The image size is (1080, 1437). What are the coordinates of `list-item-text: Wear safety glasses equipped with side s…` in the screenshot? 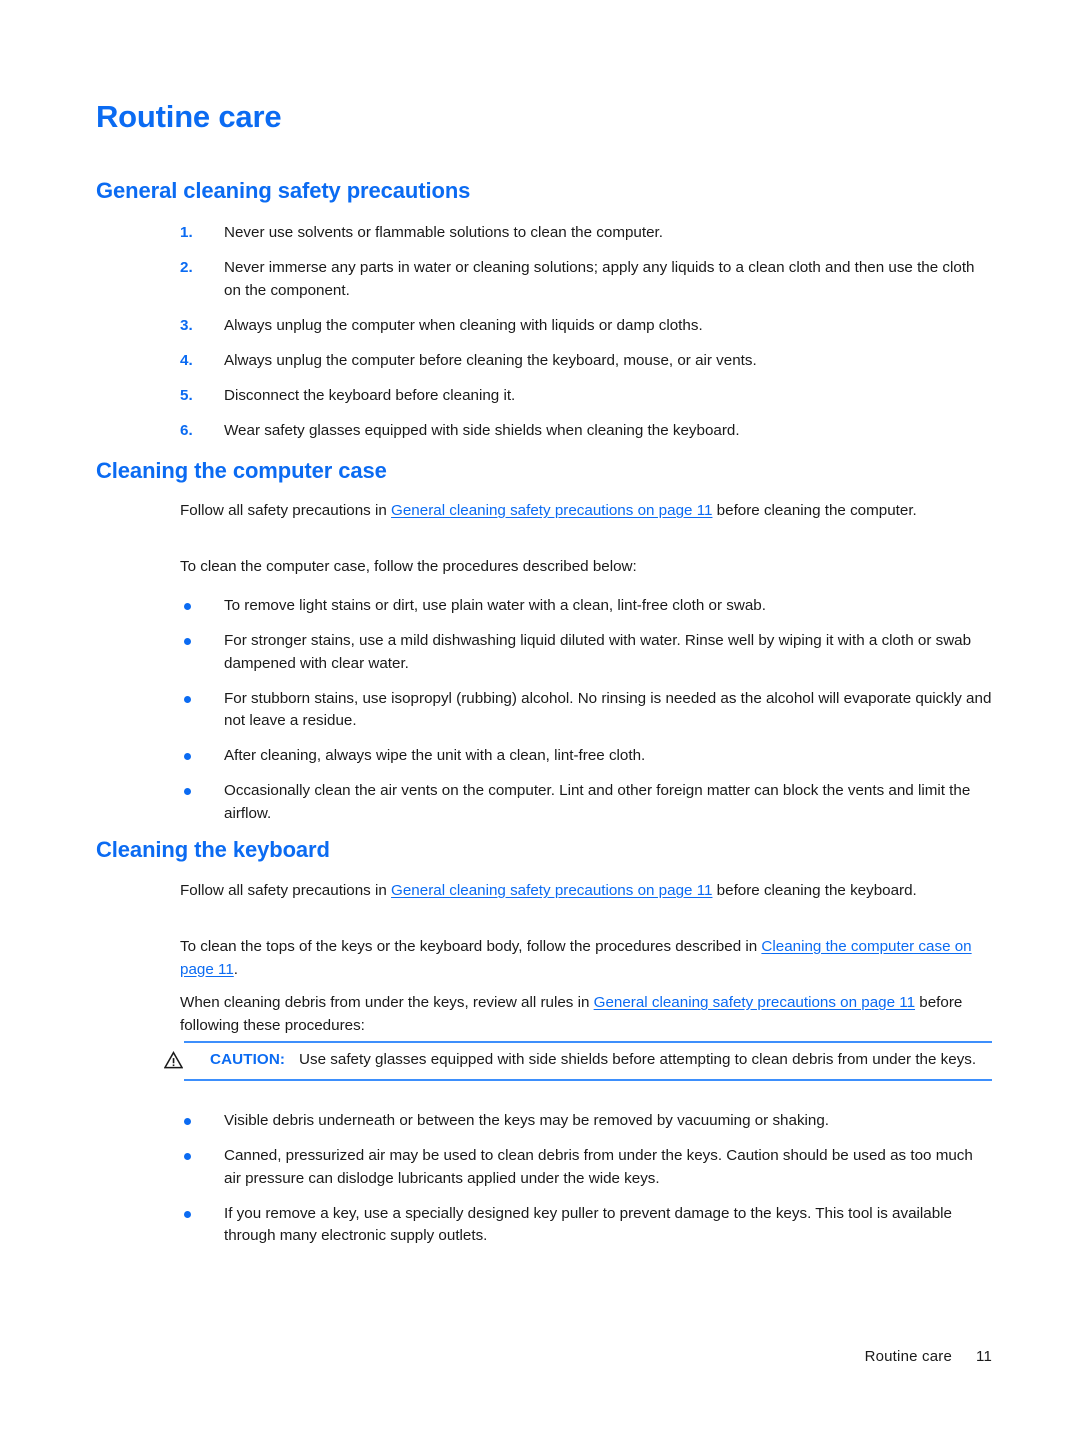 It's located at (482, 430).